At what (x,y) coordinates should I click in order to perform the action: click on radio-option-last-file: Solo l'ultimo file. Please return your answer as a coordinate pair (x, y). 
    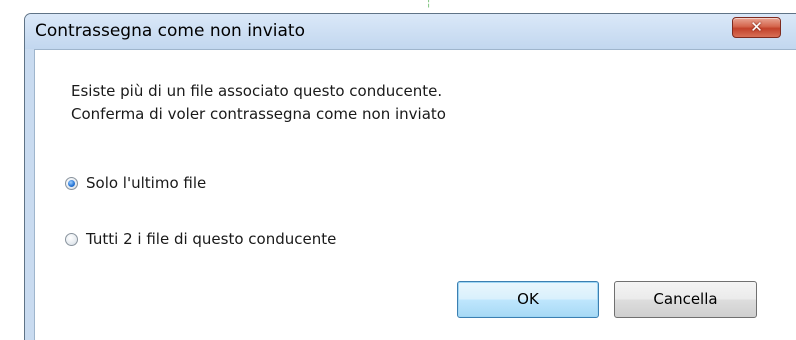
    Looking at the image, I should click on (135, 183).